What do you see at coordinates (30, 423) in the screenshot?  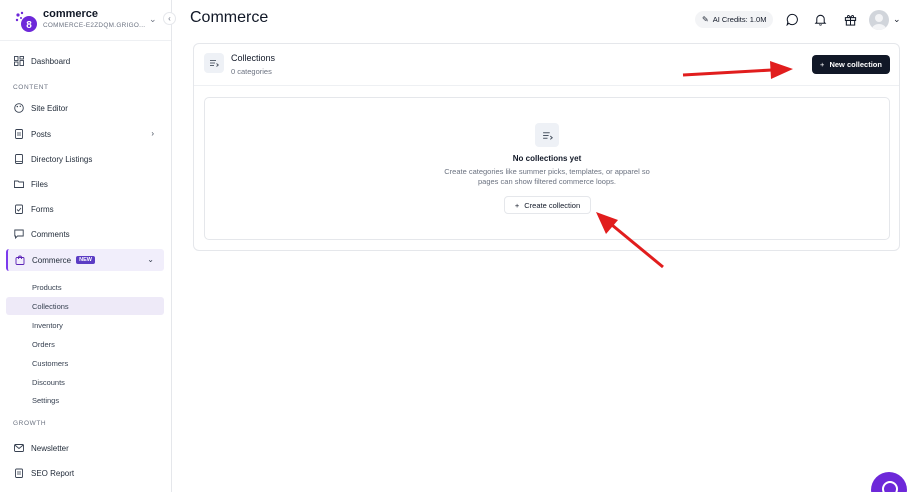 I see `section-label-growth: GROWTH` at bounding box center [30, 423].